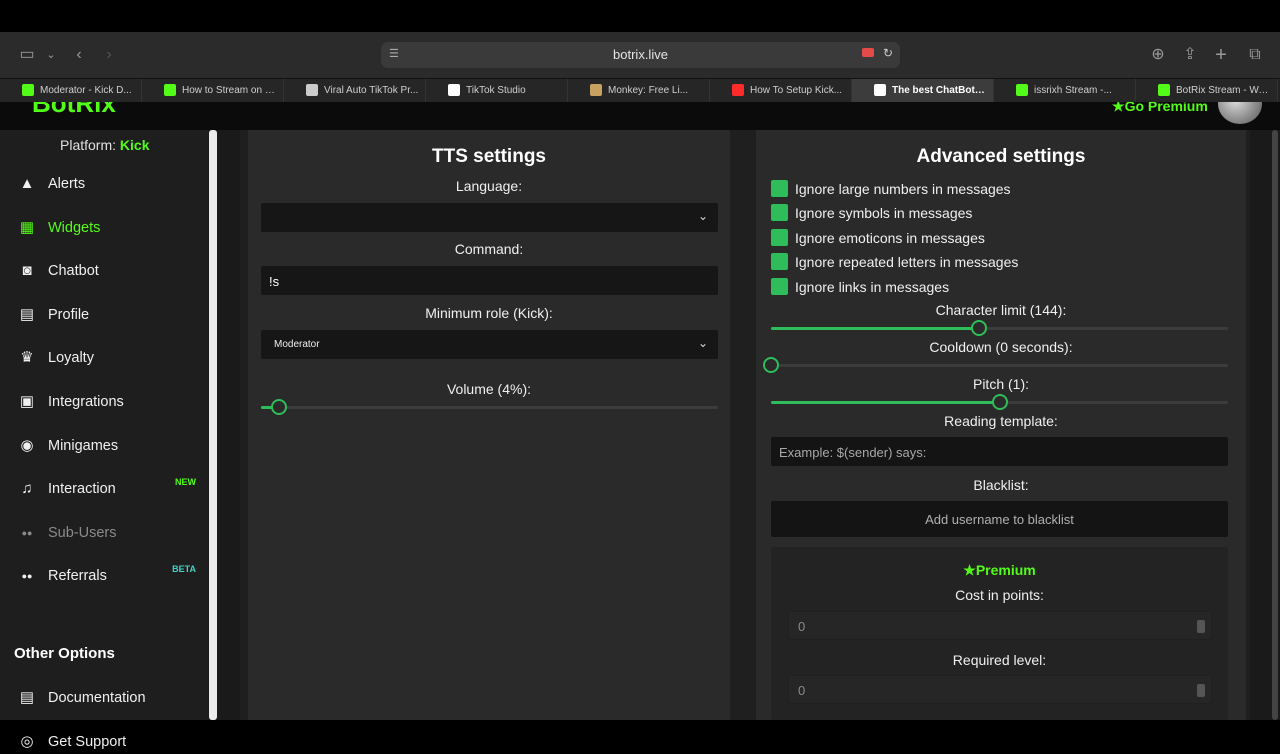 The image size is (1280, 754). What do you see at coordinates (79, 55) in the screenshot?
I see `back-icon: ‹` at bounding box center [79, 55].